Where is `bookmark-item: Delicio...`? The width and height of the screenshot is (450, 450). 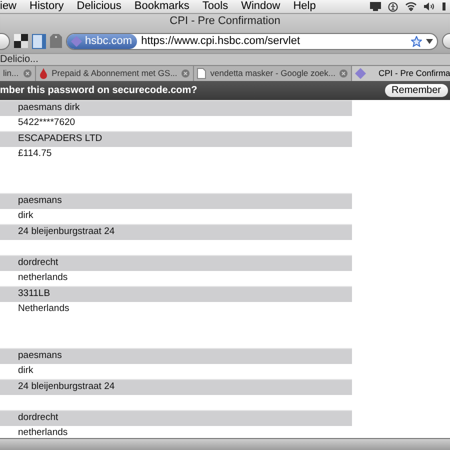 bookmark-item: Delicio... is located at coordinates (19, 59).